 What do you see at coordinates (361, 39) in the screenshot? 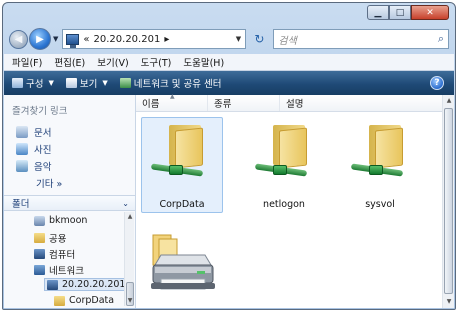
I see `search-input: 검색 ⌕` at bounding box center [361, 39].